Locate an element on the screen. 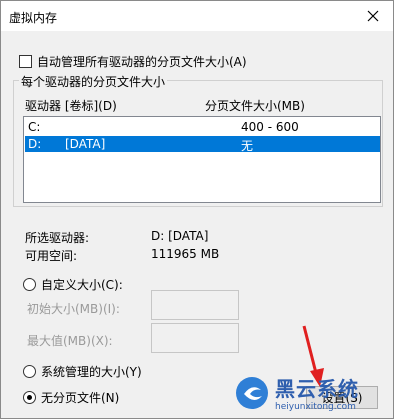 Image resolution: width=394 pixels, height=420 pixels. watermark-brand: 黑云系统 is located at coordinates (317, 389).